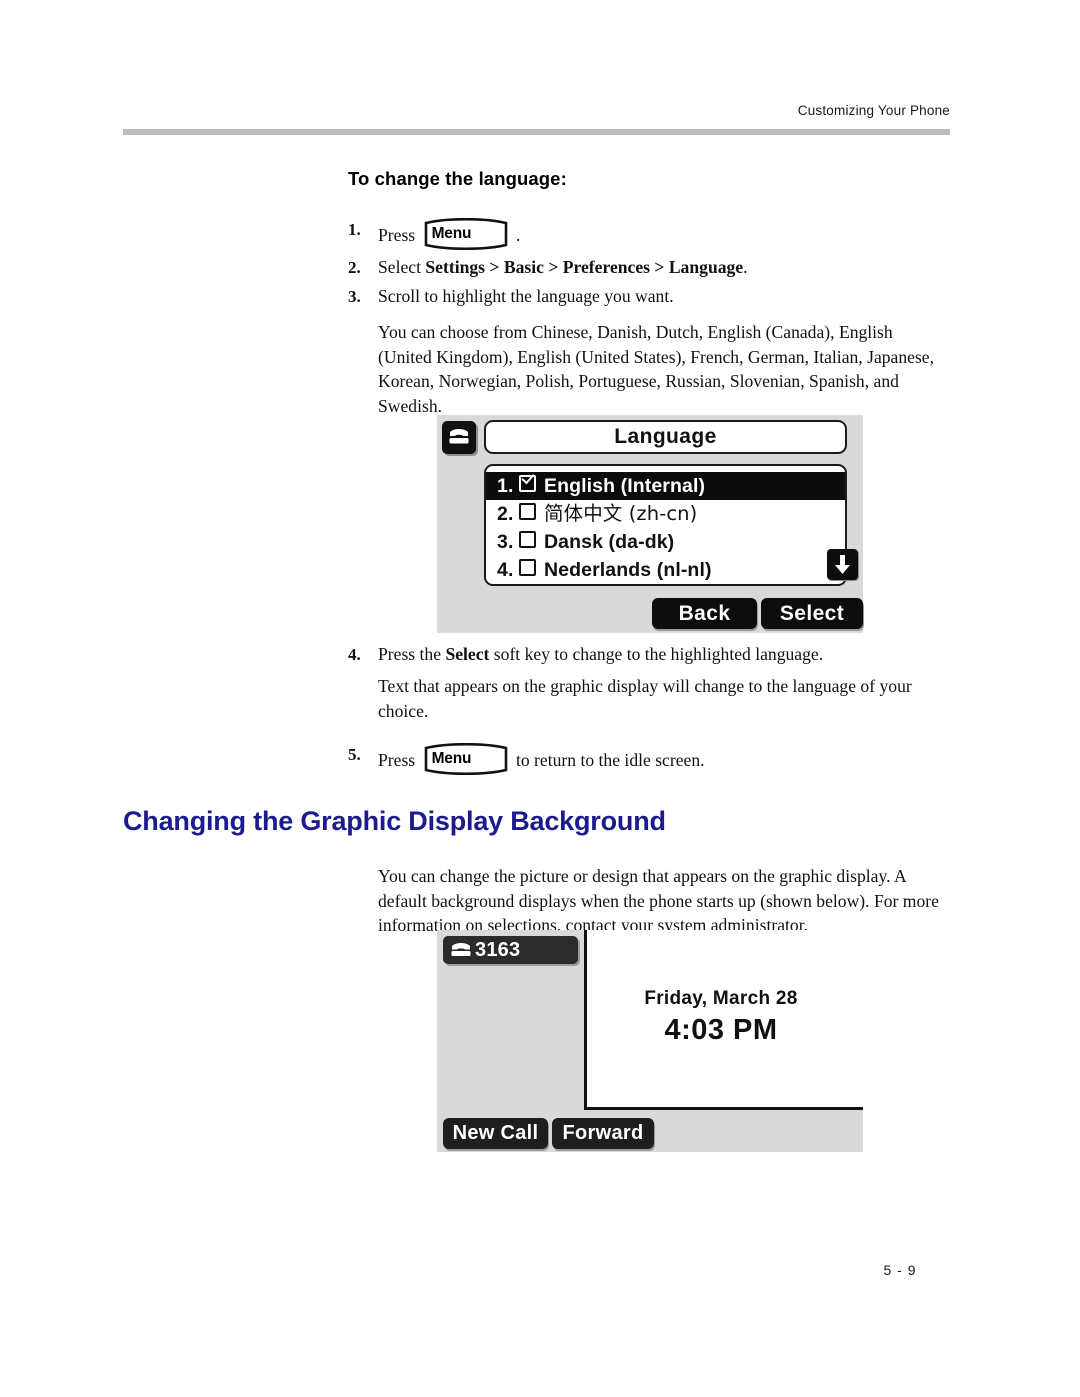  What do you see at coordinates (745, 267) in the screenshot?
I see `step-2-end: .` at bounding box center [745, 267].